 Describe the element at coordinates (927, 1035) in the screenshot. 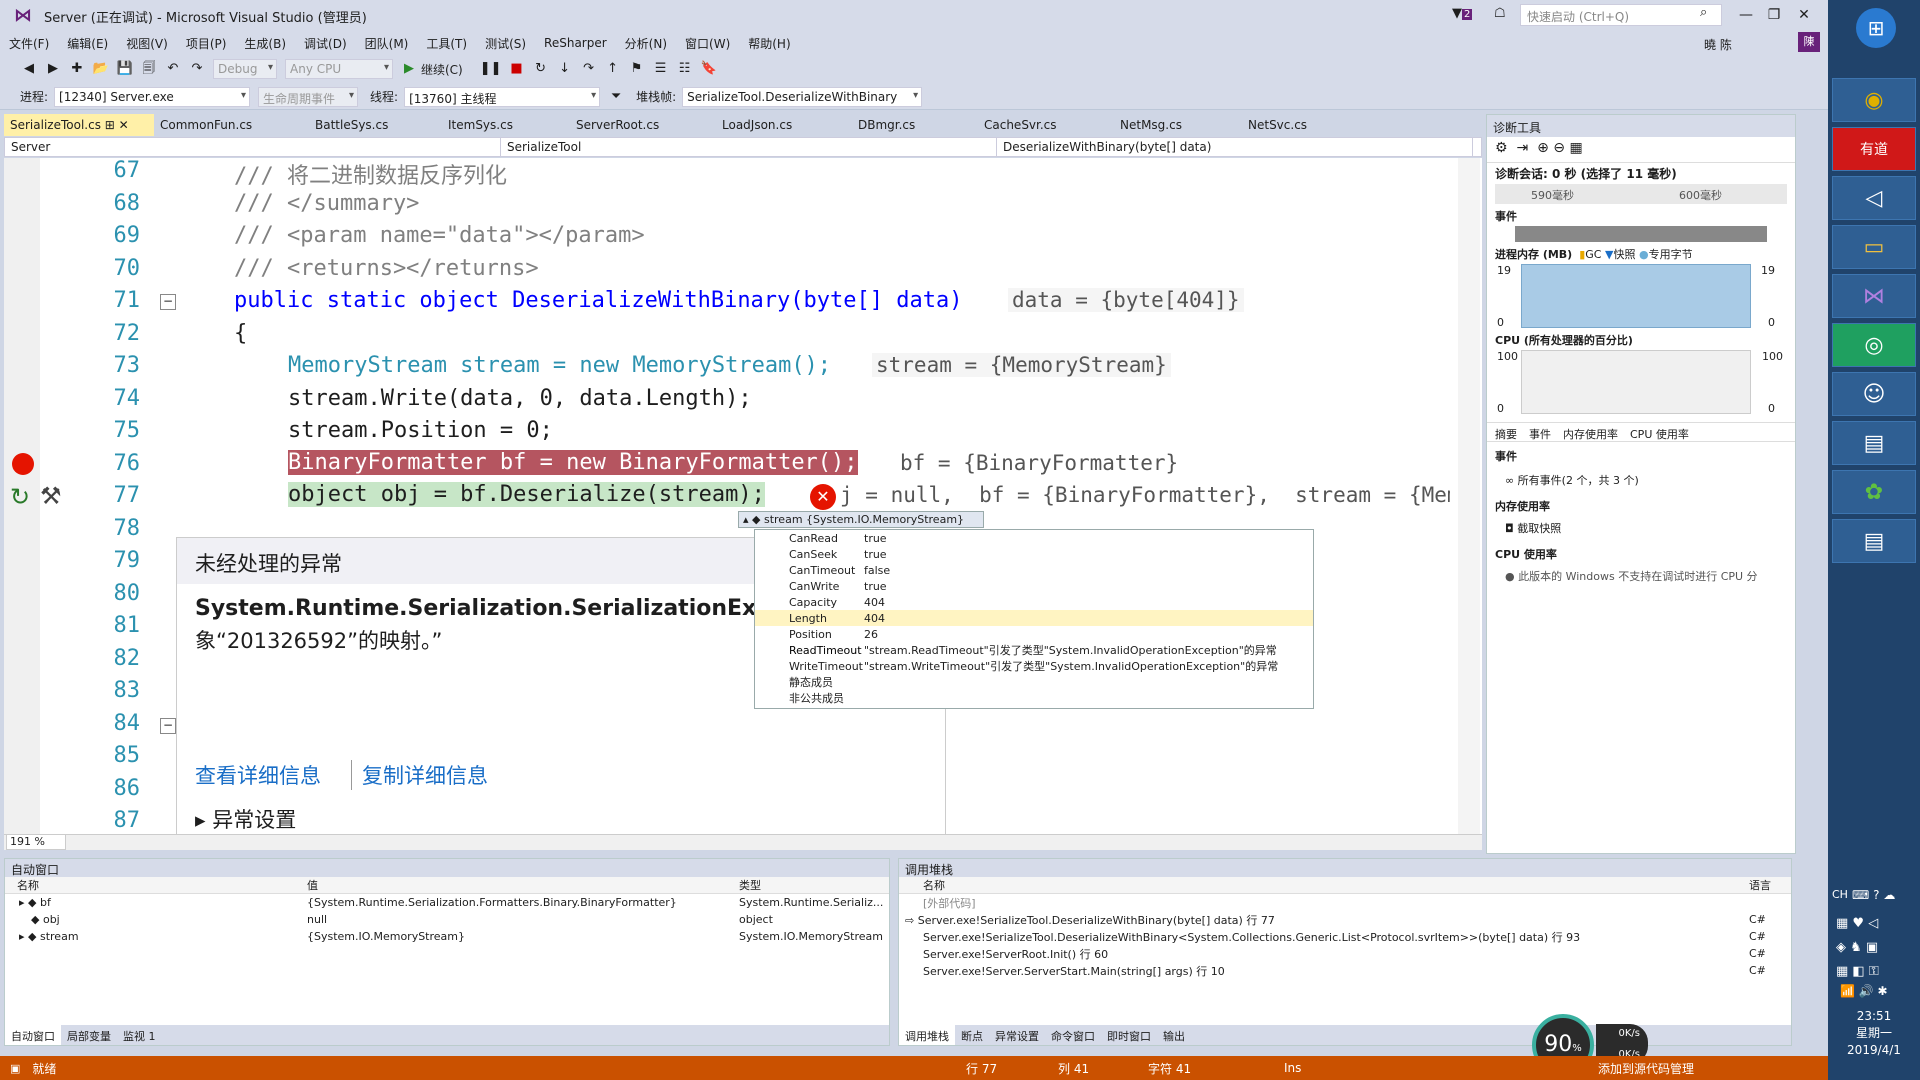

I see `tab-callstack: 调用堆栈` at that location.